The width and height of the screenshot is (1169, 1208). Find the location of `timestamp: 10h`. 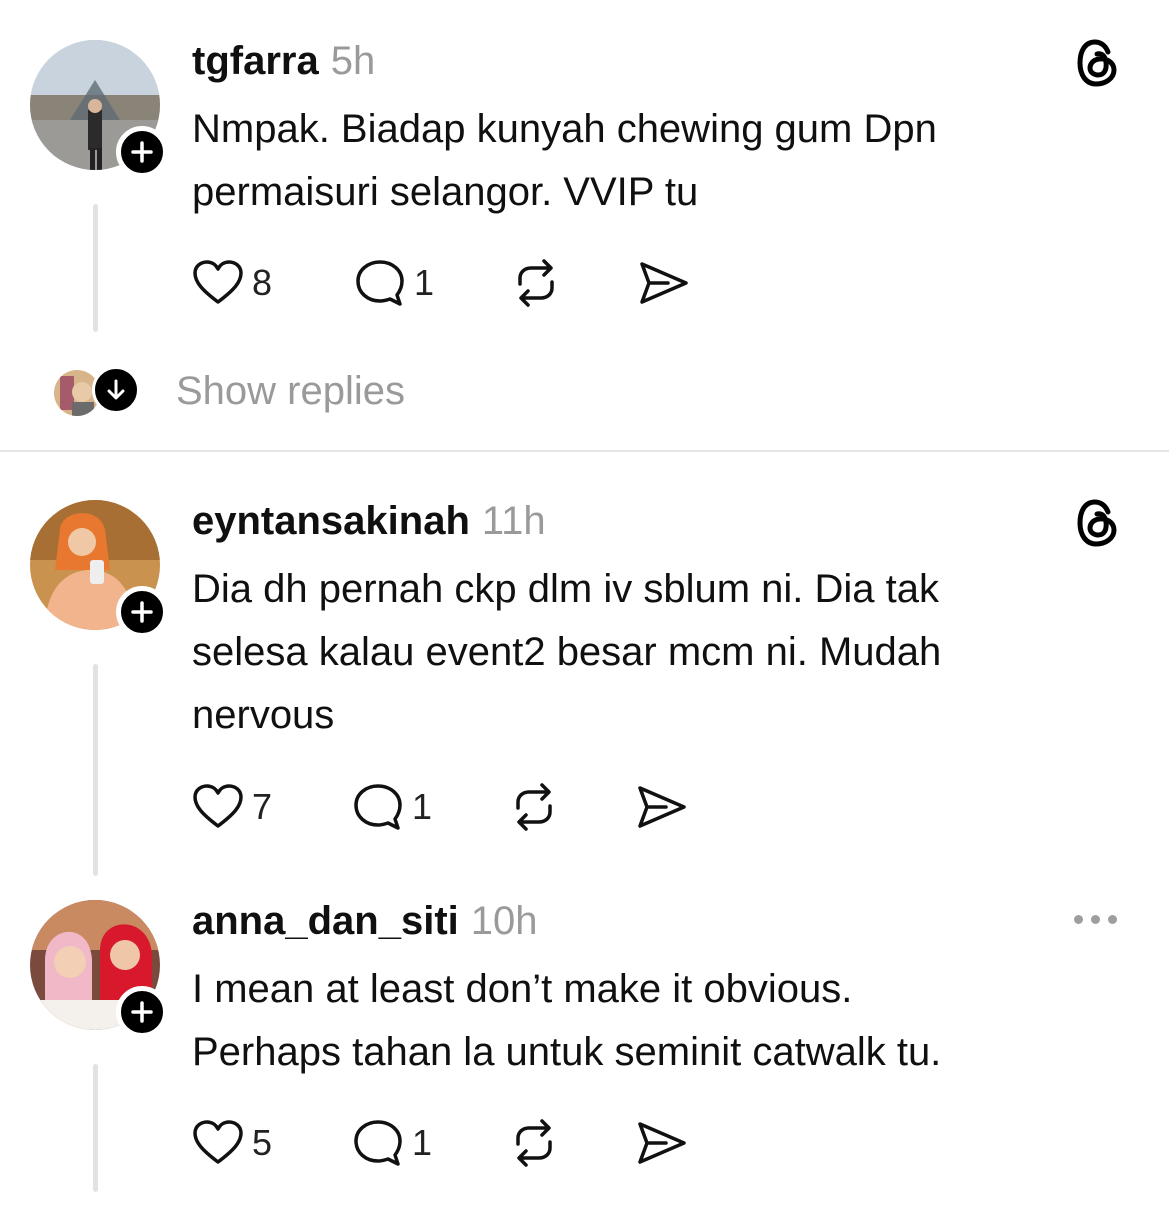

timestamp: 10h is located at coordinates (504, 921).